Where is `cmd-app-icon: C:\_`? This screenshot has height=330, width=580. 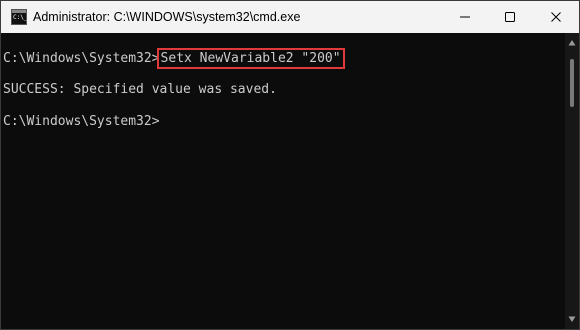 cmd-app-icon: C:\_ is located at coordinates (19, 17).